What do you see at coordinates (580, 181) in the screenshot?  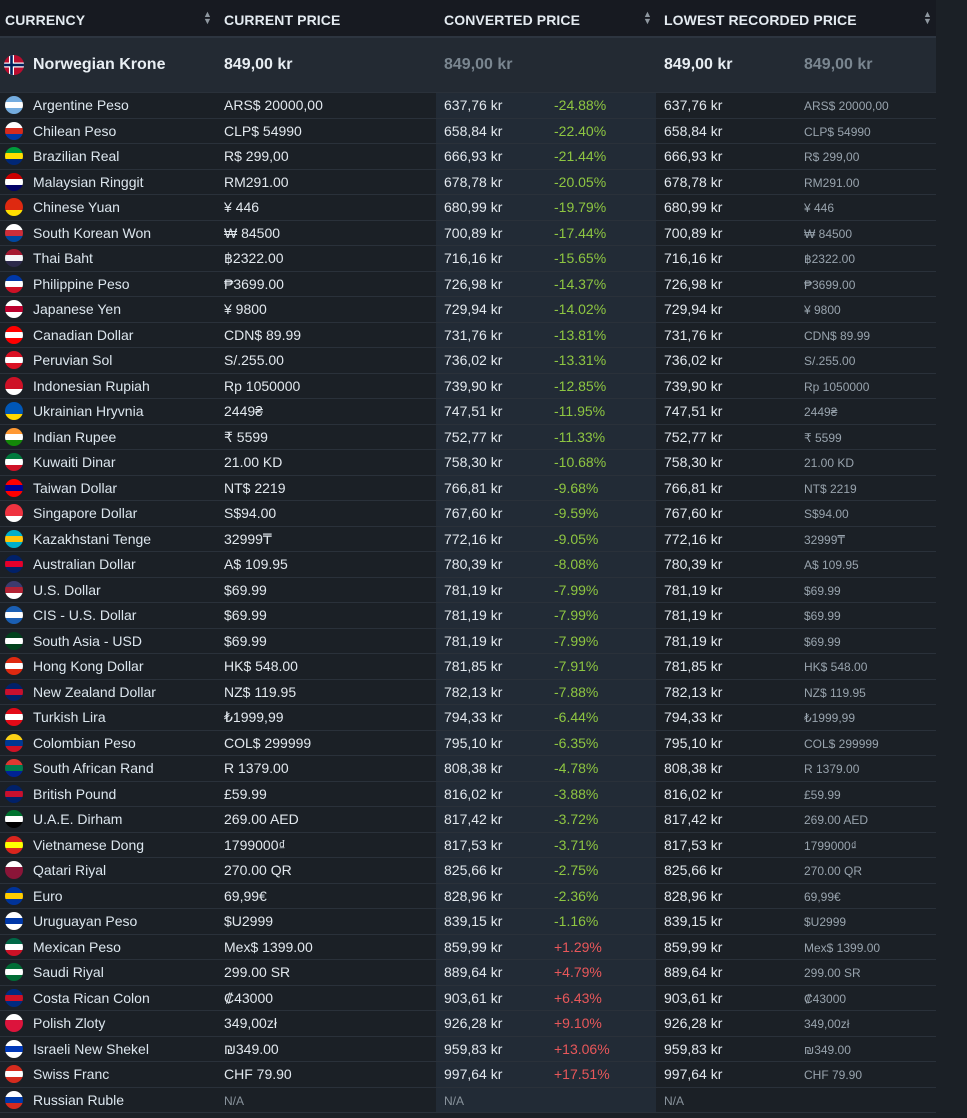 I see `price-difference: -20.05%` at bounding box center [580, 181].